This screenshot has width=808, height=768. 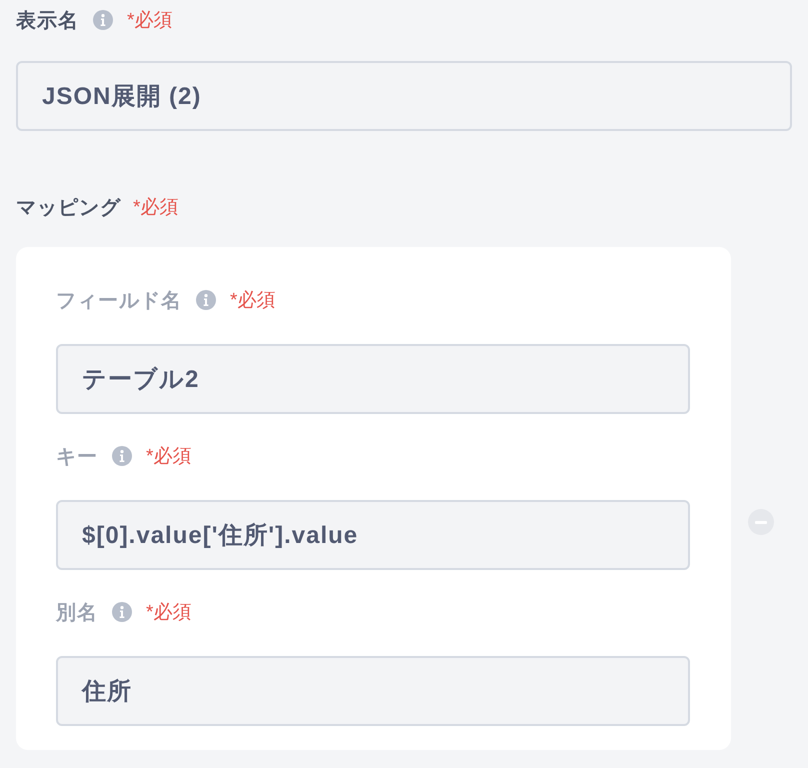 I want to click on text-field: 住所, so click(x=373, y=691).